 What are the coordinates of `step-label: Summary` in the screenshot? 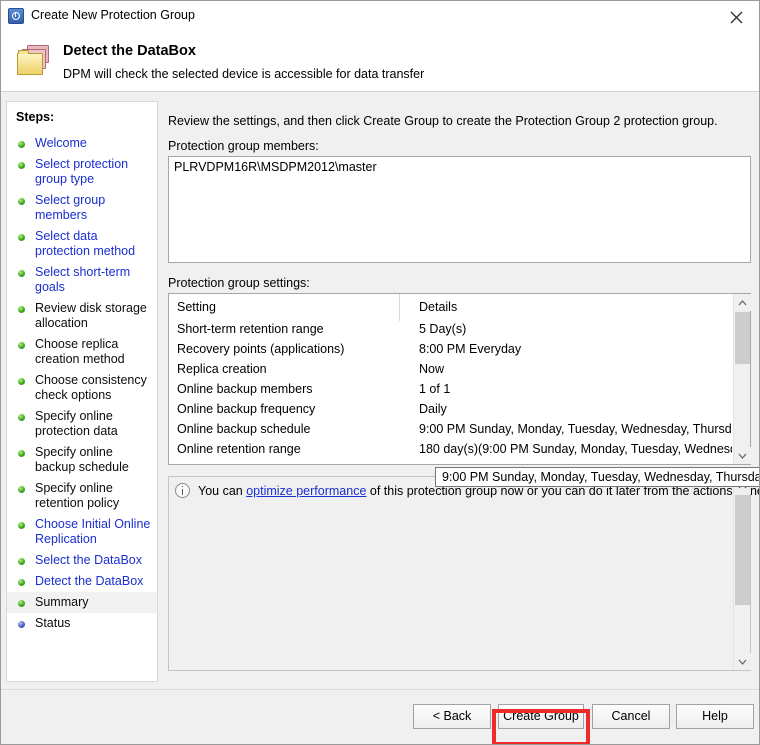 It's located at (62, 602).